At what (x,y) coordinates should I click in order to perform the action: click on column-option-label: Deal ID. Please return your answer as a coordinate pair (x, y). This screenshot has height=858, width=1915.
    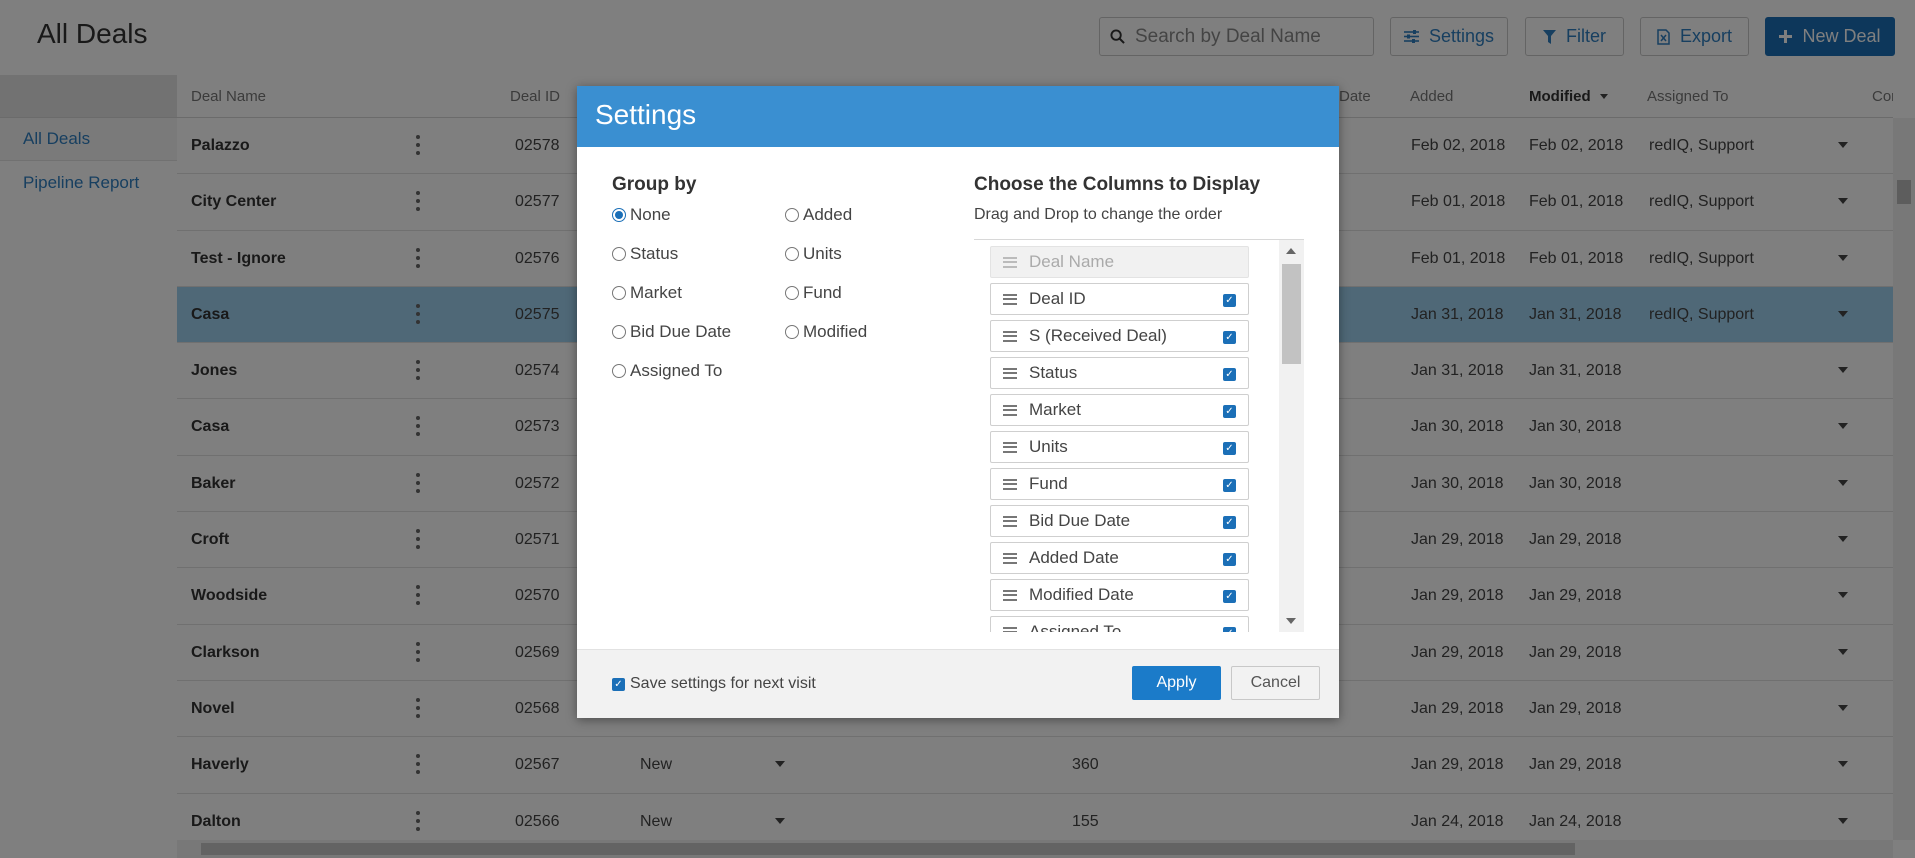
    Looking at the image, I should click on (1057, 298).